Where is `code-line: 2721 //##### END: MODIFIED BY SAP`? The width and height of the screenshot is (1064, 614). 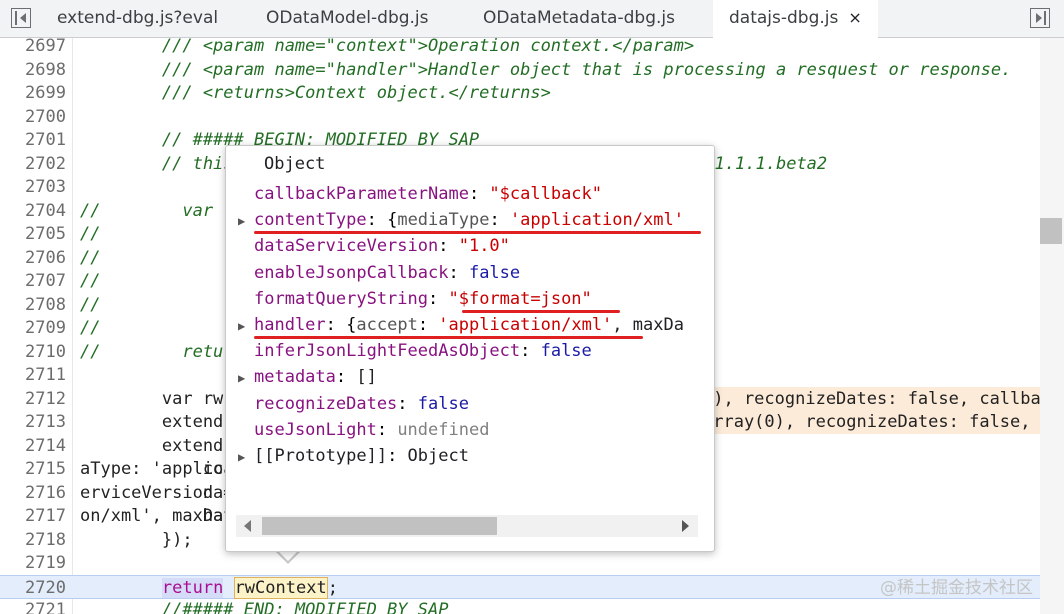 code-line: 2721 //##### END: MODIFIED BY SAP is located at coordinates (520, 606).